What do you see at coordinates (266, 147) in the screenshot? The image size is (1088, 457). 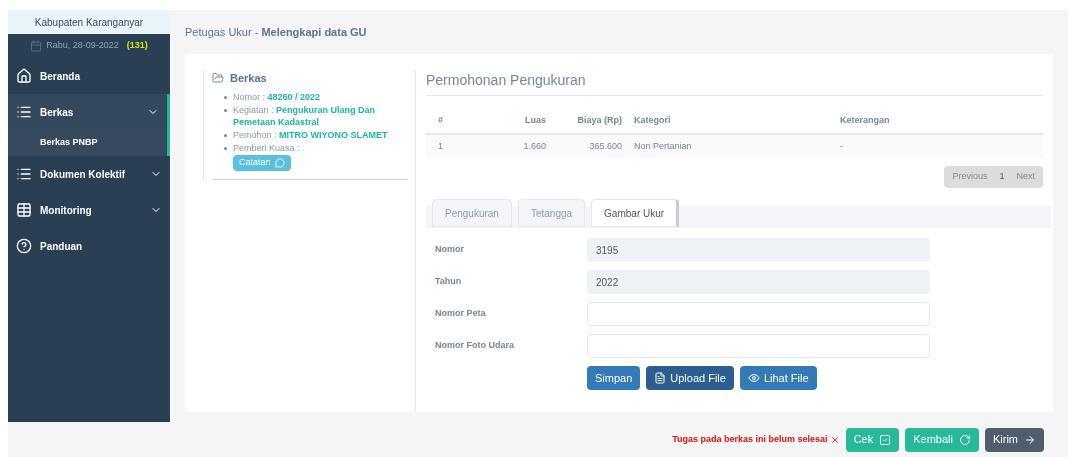 I see `info-line: Pemberi Kuasa :` at bounding box center [266, 147].